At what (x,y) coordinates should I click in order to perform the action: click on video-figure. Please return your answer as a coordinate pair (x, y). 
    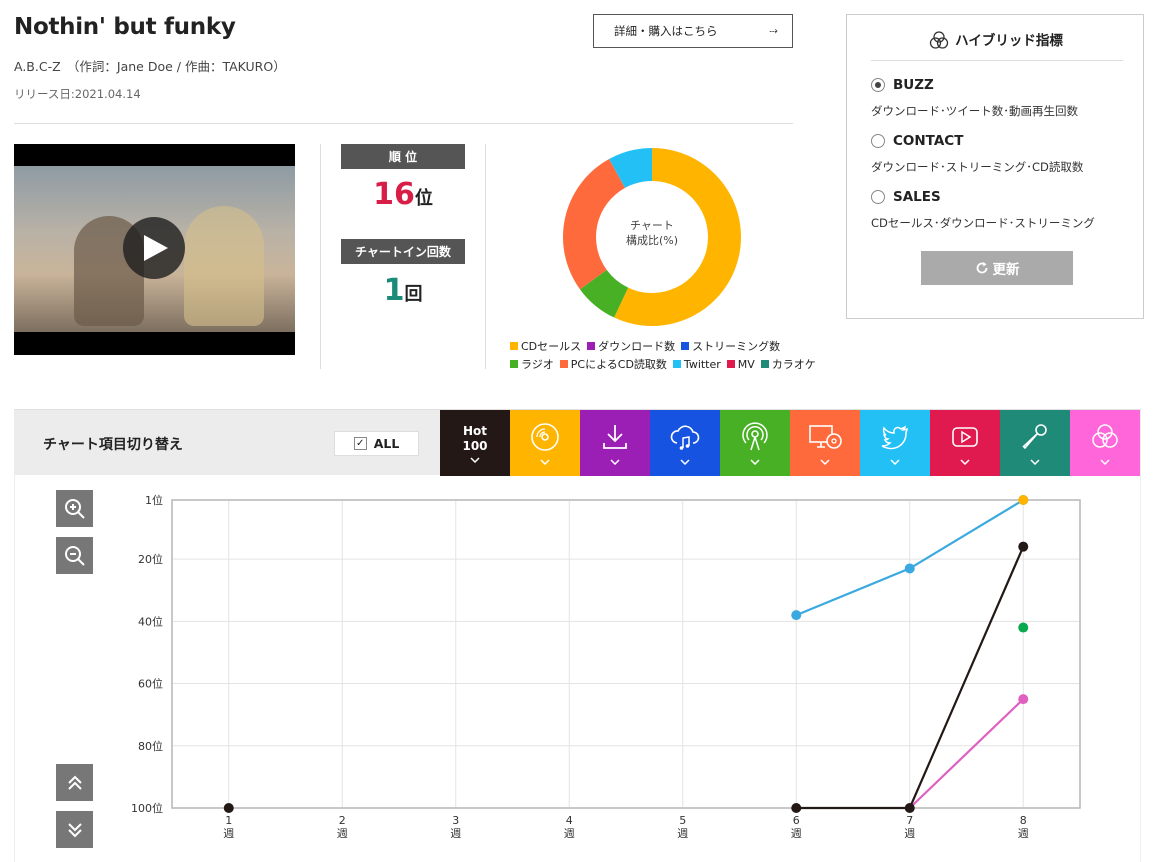
    Looking at the image, I should click on (224, 266).